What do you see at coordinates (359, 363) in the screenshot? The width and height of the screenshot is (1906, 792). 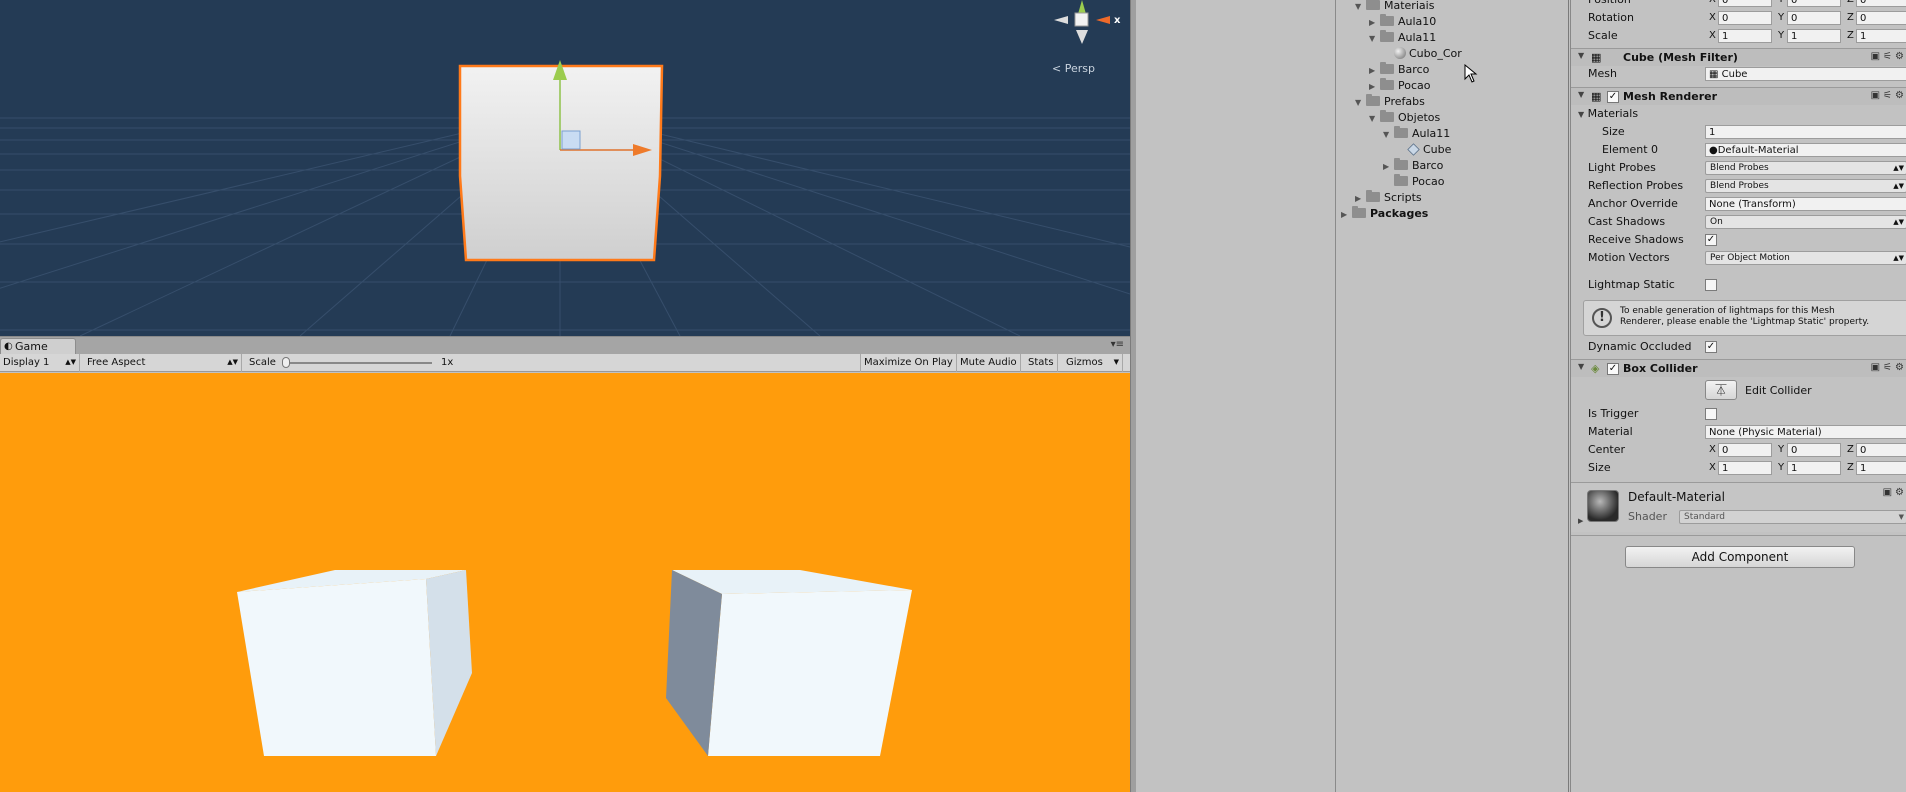 I see `scale-slider-track` at bounding box center [359, 363].